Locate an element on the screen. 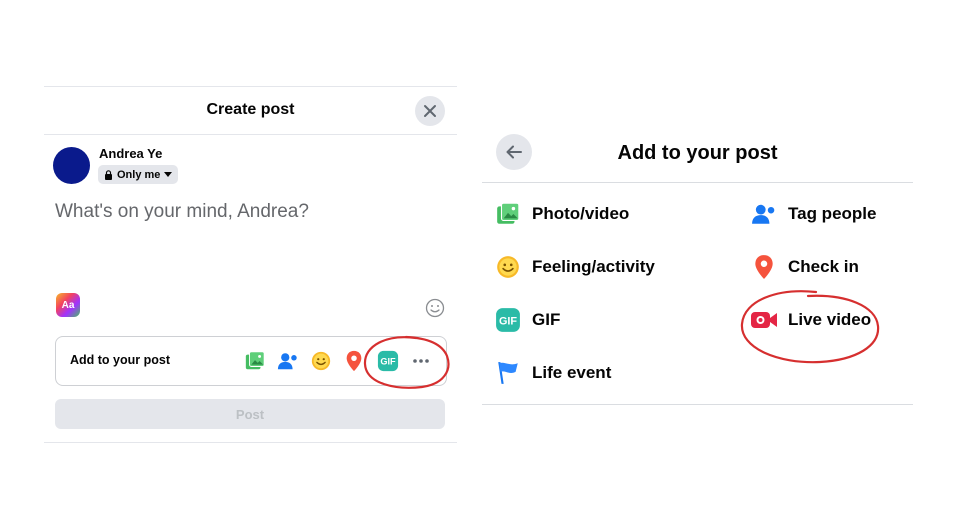  panel-header: Add to your post is located at coordinates (697, 154).